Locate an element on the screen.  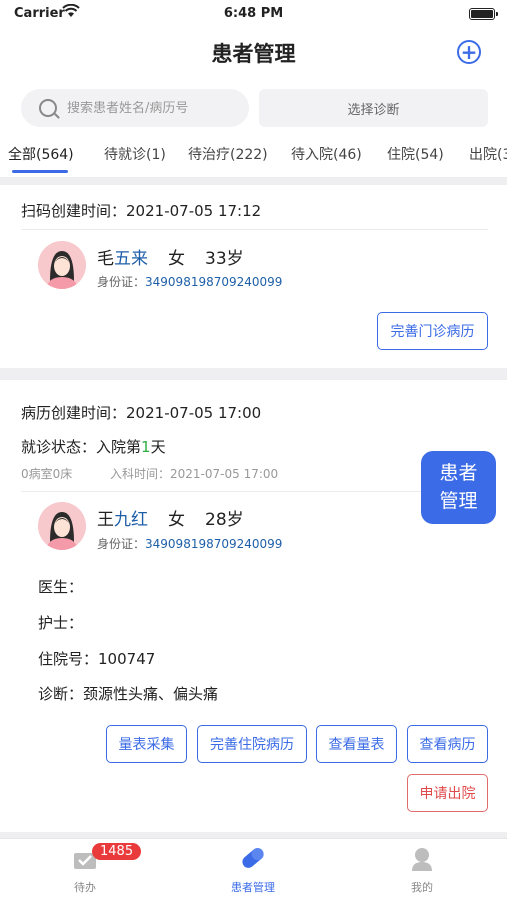
patient-name-line: 王九红女 28岁 is located at coordinates (170, 517).